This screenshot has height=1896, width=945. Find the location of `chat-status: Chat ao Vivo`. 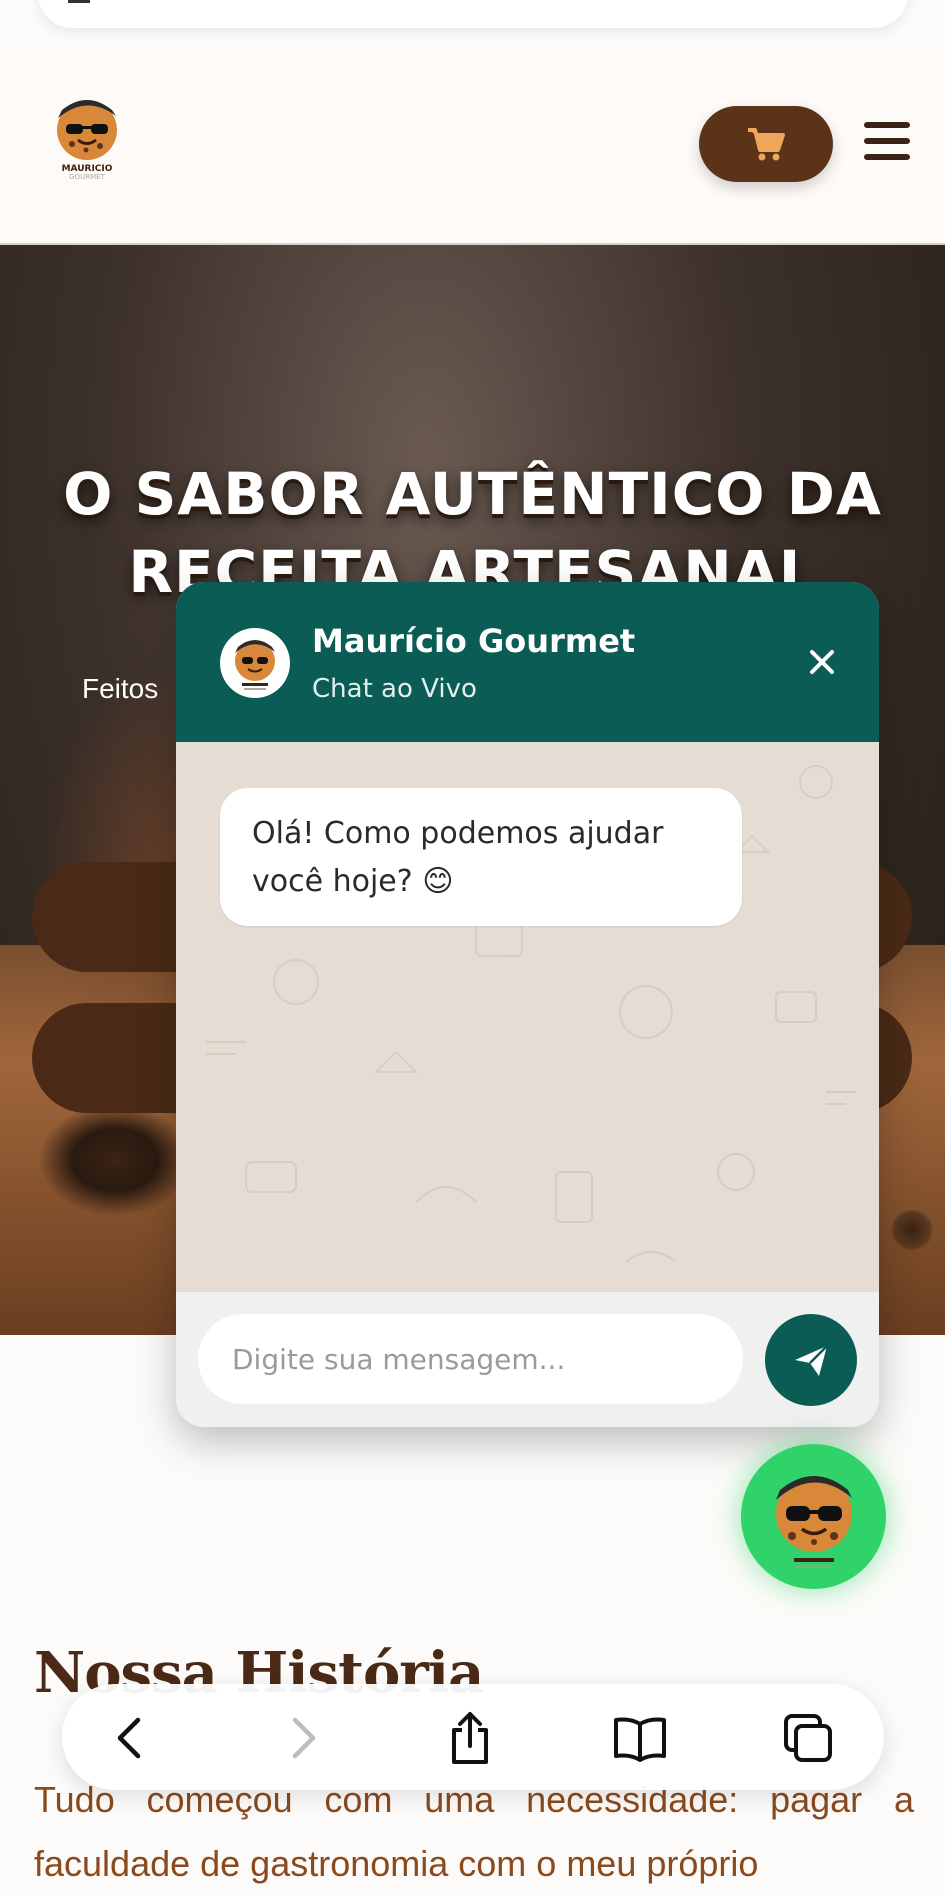

chat-status: Chat ao Vivo is located at coordinates (394, 689).